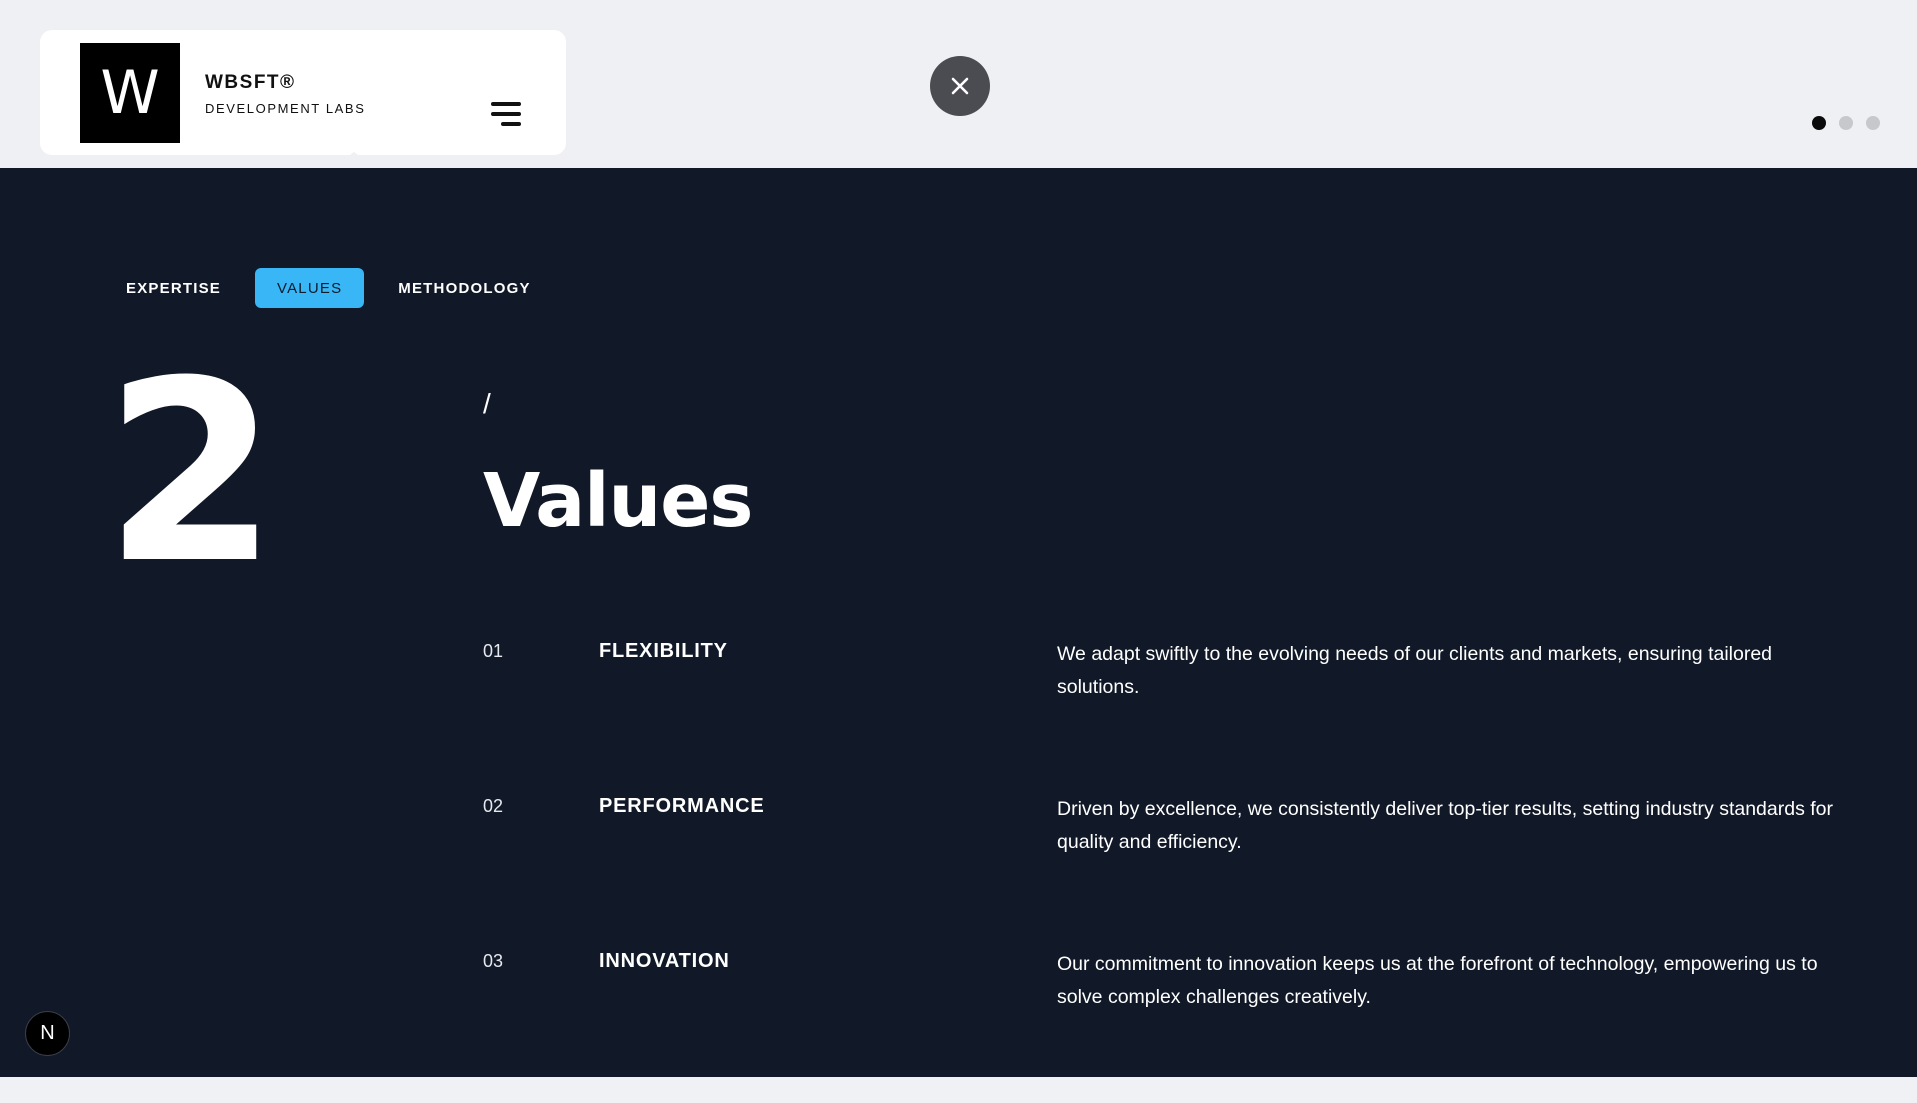 This screenshot has height=1103, width=1917. Describe the element at coordinates (250, 82) in the screenshot. I see `brand-name: WBSFT®` at that location.